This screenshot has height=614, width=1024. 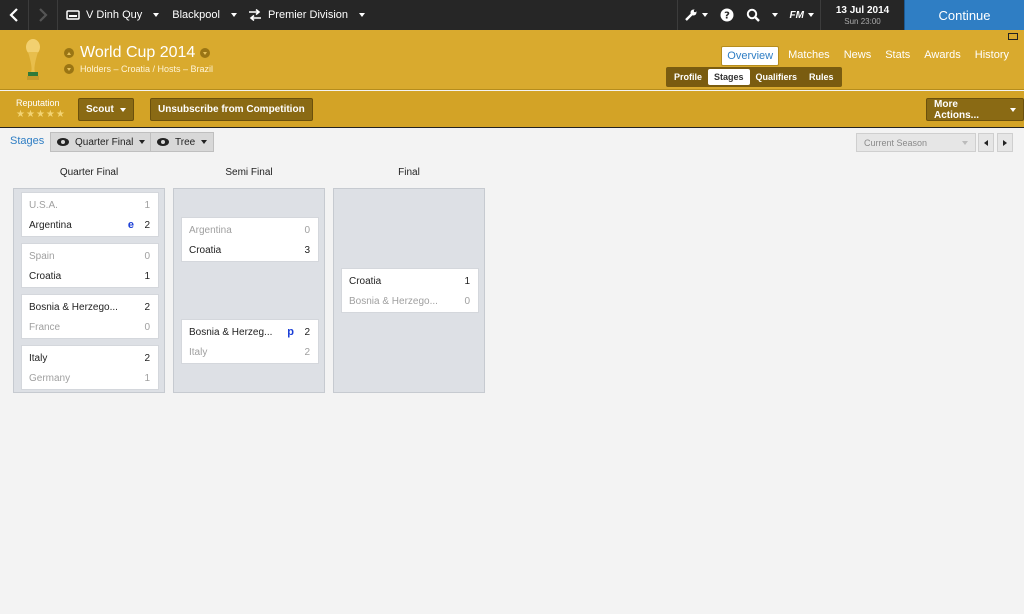 I want to click on arrow-right-icon, so click(x=1005, y=142).